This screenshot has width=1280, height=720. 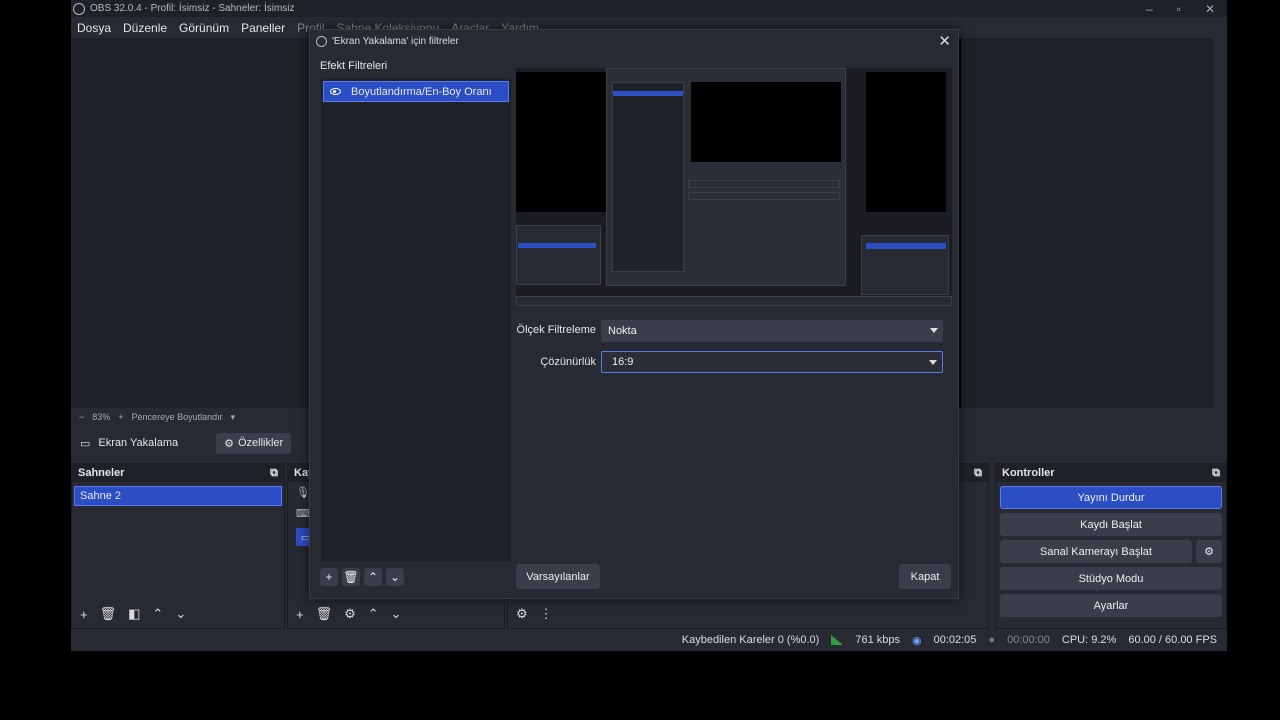 I want to click on start-record-button: Kaydı Başlat, so click(x=1111, y=524).